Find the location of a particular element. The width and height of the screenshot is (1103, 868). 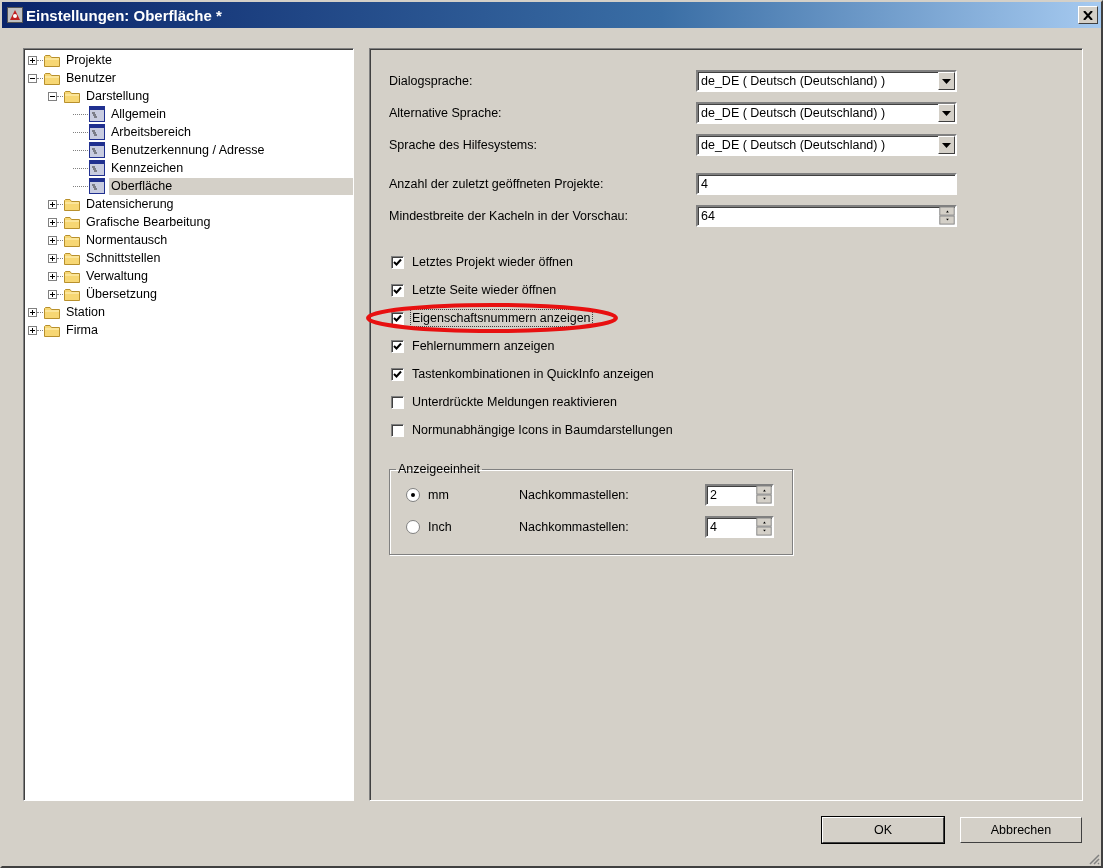

app-icon is located at coordinates (15, 15).